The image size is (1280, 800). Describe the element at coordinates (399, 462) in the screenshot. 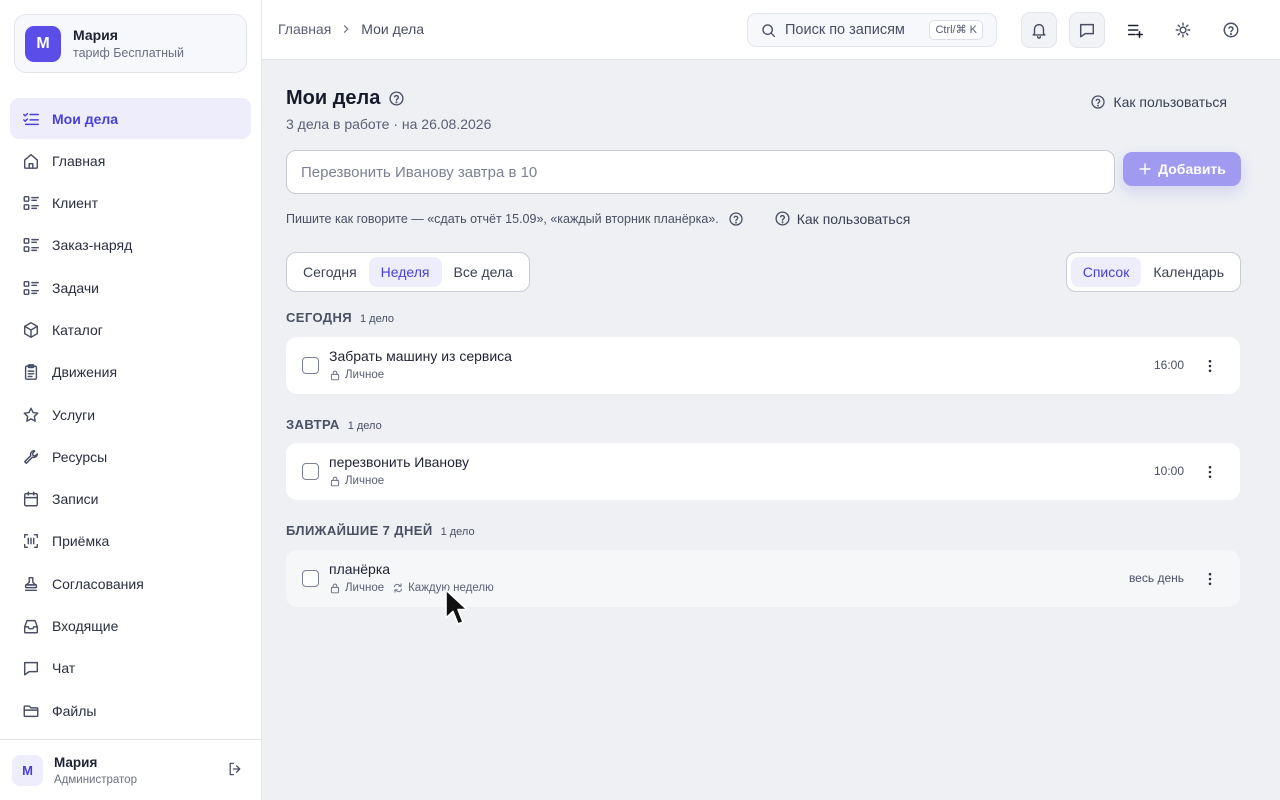

I see `task-title: перезвонить Иванову` at that location.